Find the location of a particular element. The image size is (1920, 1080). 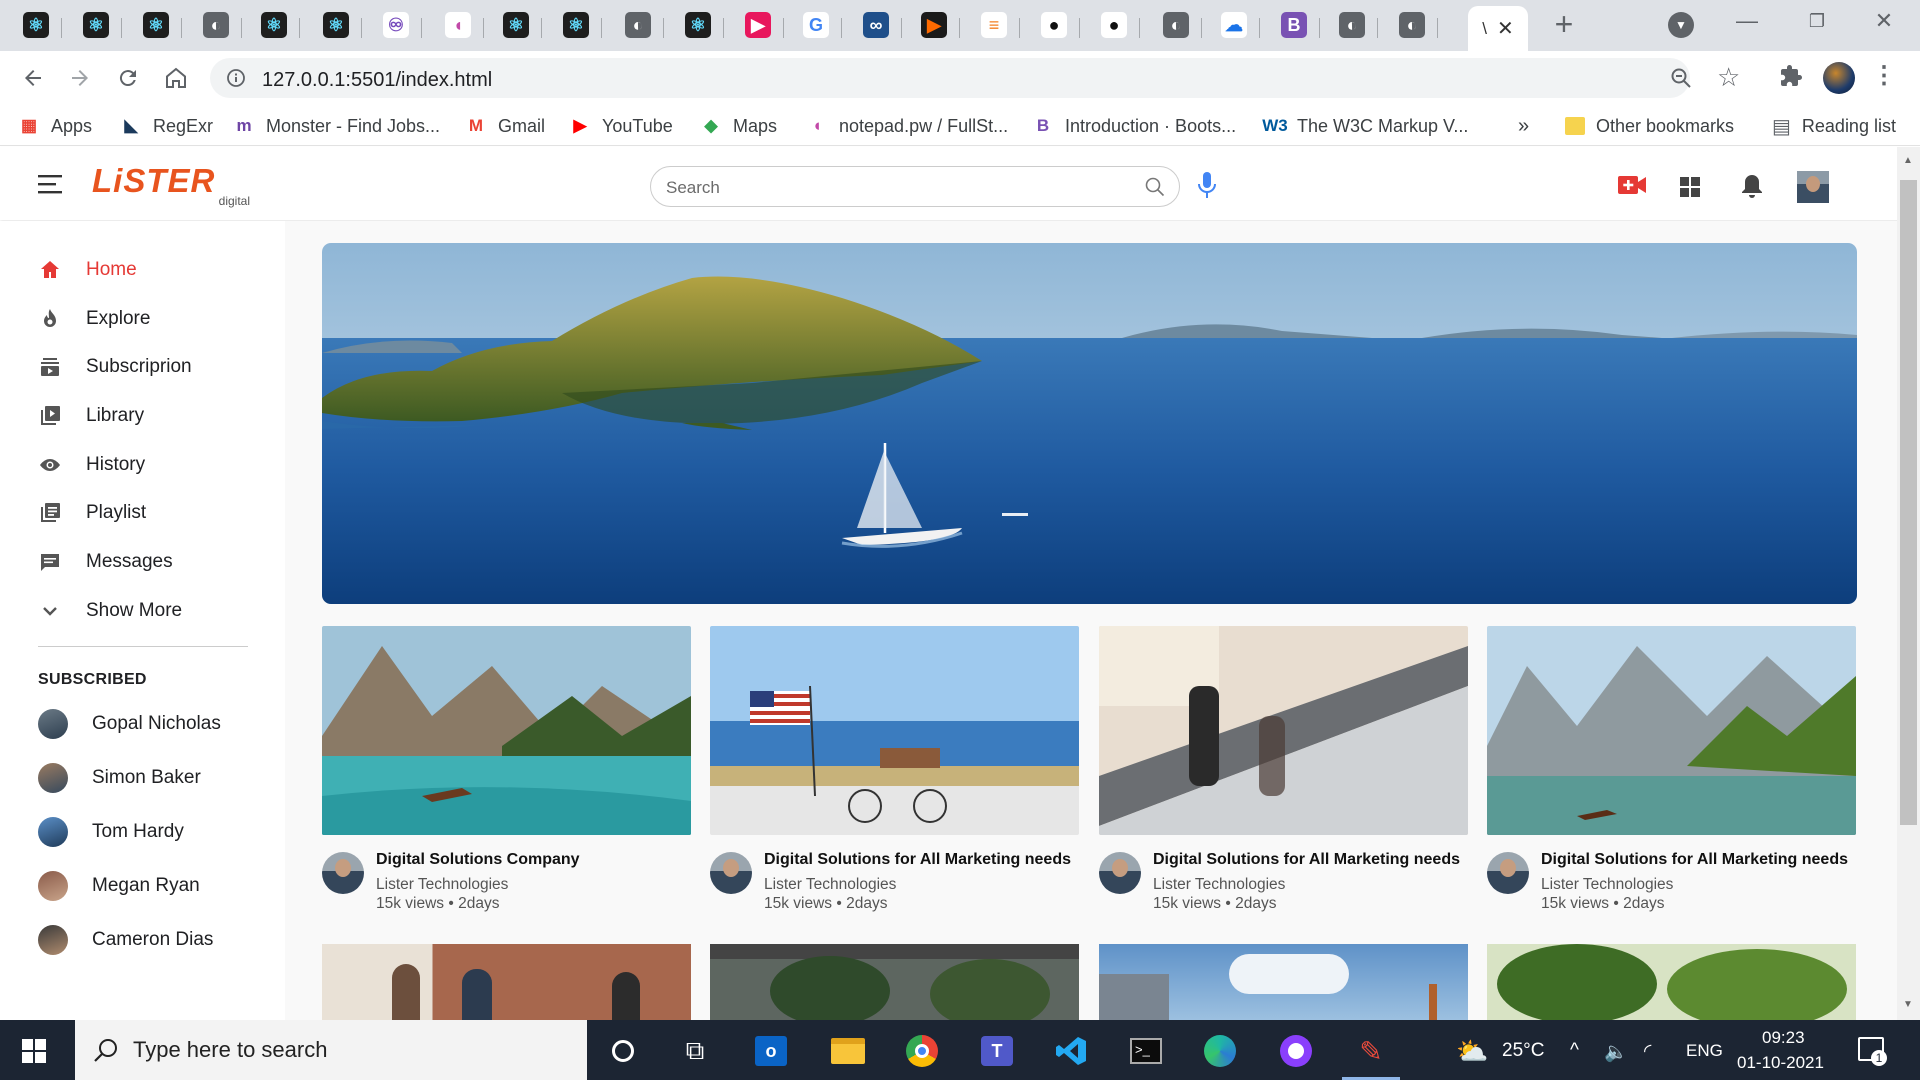

sidebar-item-explore: Explore is located at coordinates (148, 319).